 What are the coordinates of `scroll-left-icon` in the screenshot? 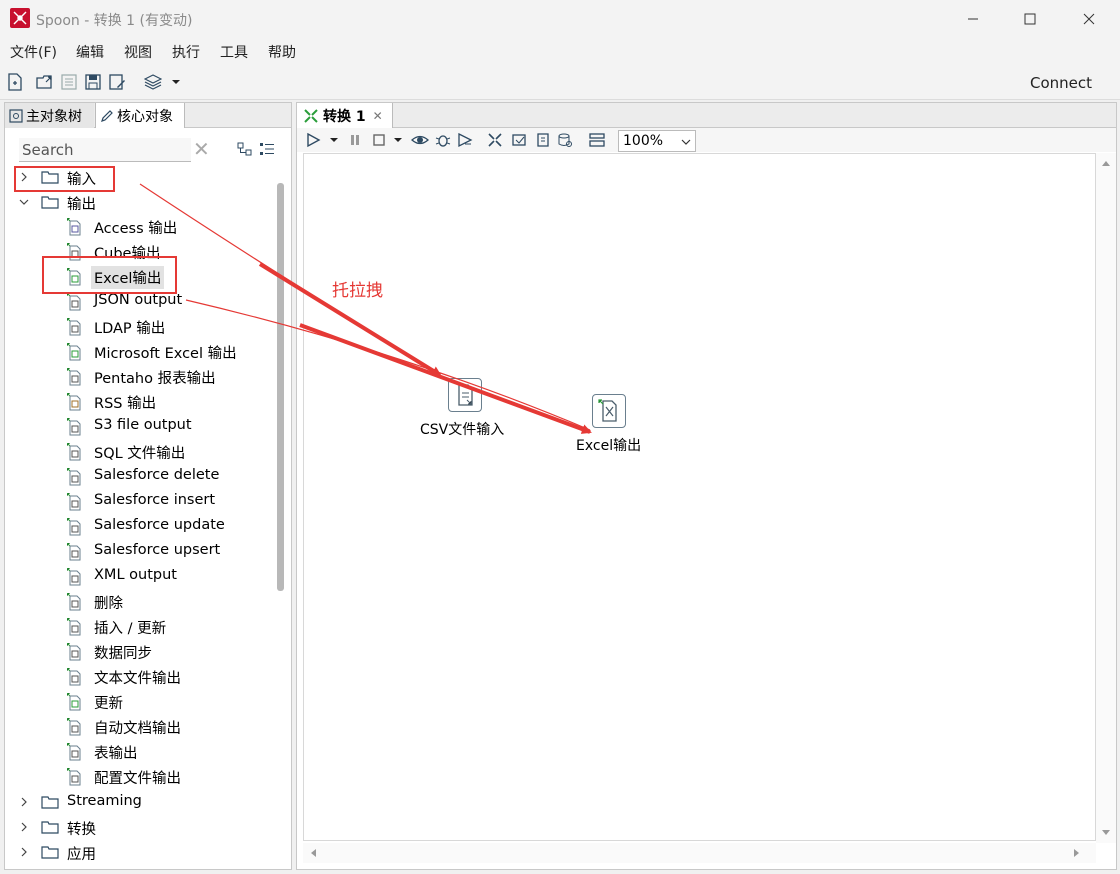 It's located at (313, 853).